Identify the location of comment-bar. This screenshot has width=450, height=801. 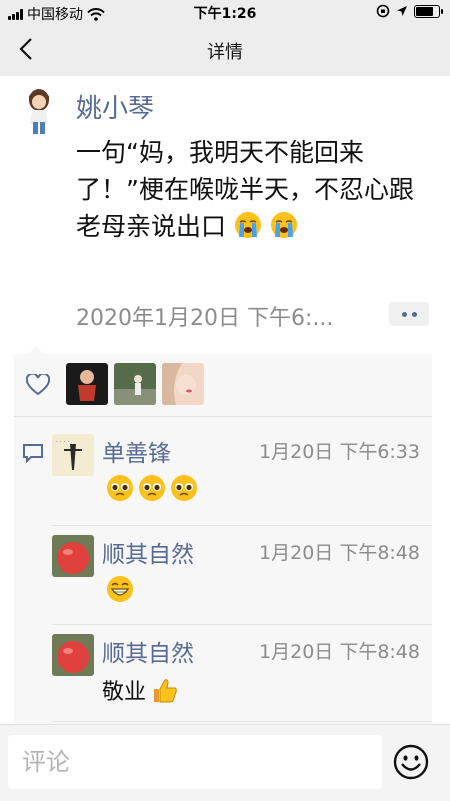
(225, 762).